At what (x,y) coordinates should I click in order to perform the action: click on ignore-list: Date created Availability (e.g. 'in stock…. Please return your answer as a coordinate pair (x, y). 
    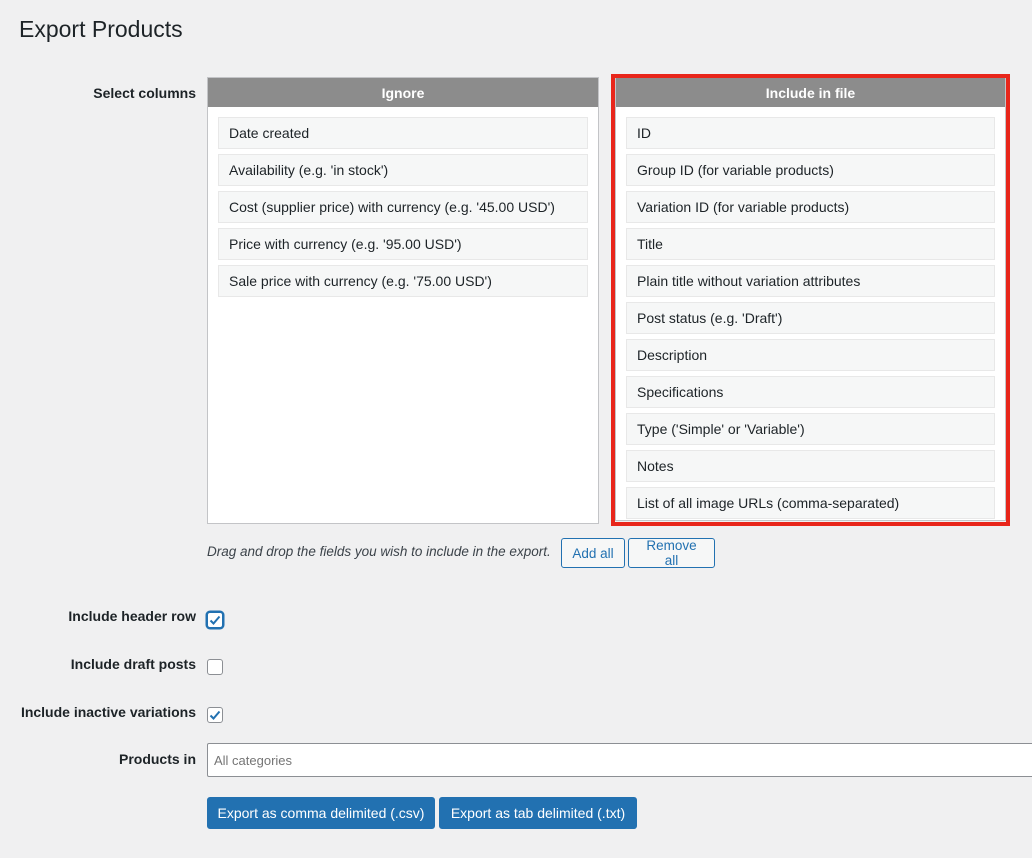
    Looking at the image, I should click on (403, 202).